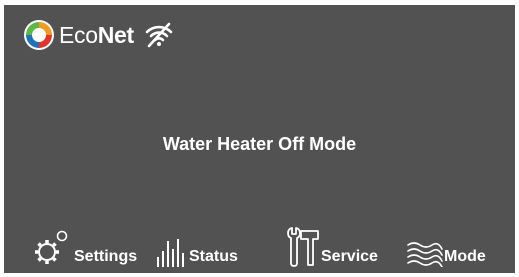 This screenshot has height=277, width=519. I want to click on econet-logo-icon, so click(39, 35).